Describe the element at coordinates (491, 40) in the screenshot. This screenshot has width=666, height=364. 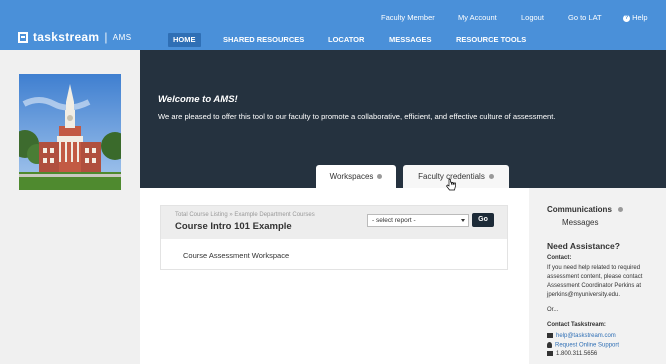
I see `nav-resource-tools: RESOURCE TOOLS` at that location.